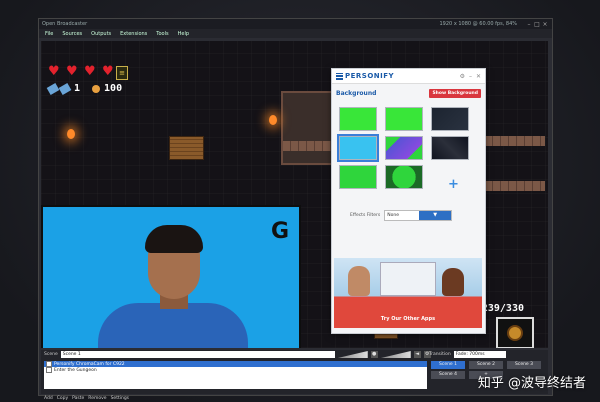 The height and width of the screenshot is (402, 600). I want to click on effects-filters-row: Effects Filters None ▼, so click(401, 215).